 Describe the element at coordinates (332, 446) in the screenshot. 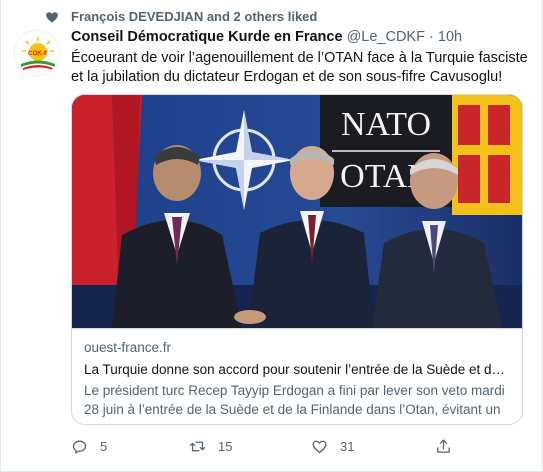

I see `like-button: 31` at that location.